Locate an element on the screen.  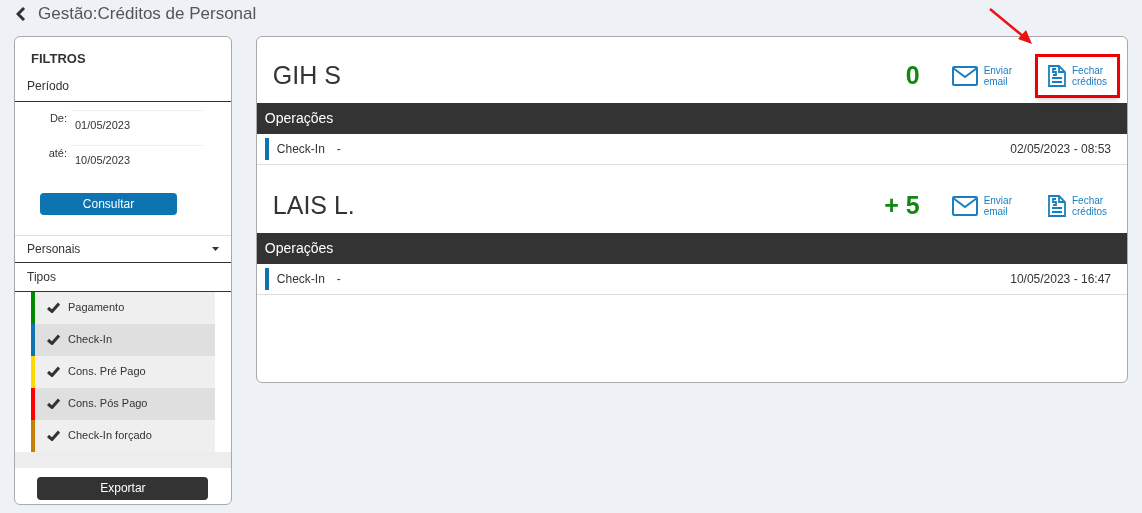
type-filter-item: Cons. Pré Pago is located at coordinates (123, 371).